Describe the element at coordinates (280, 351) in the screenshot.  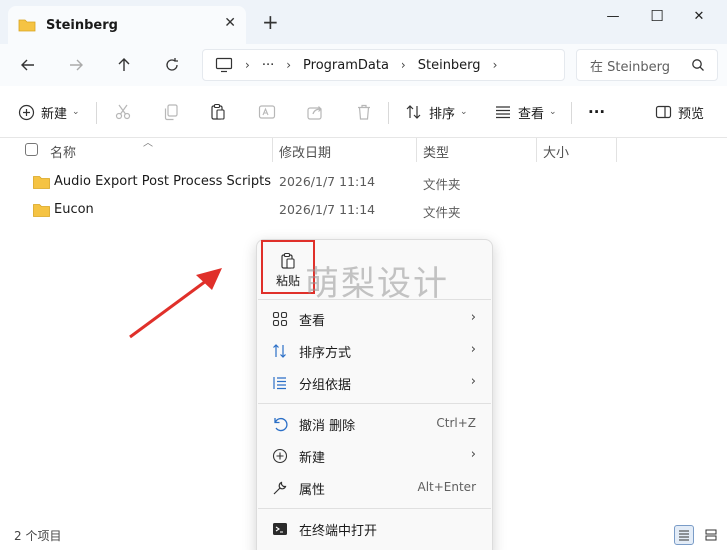
I see `sort-icon` at that location.